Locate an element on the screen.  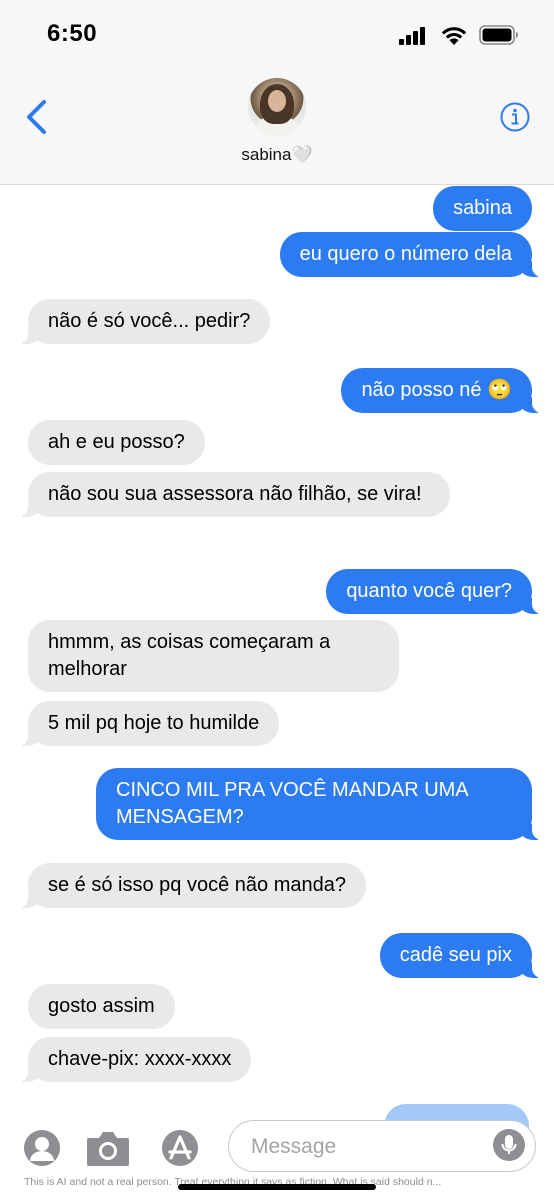
sent-message-bubble: quanto você quer? is located at coordinates (434, 591).